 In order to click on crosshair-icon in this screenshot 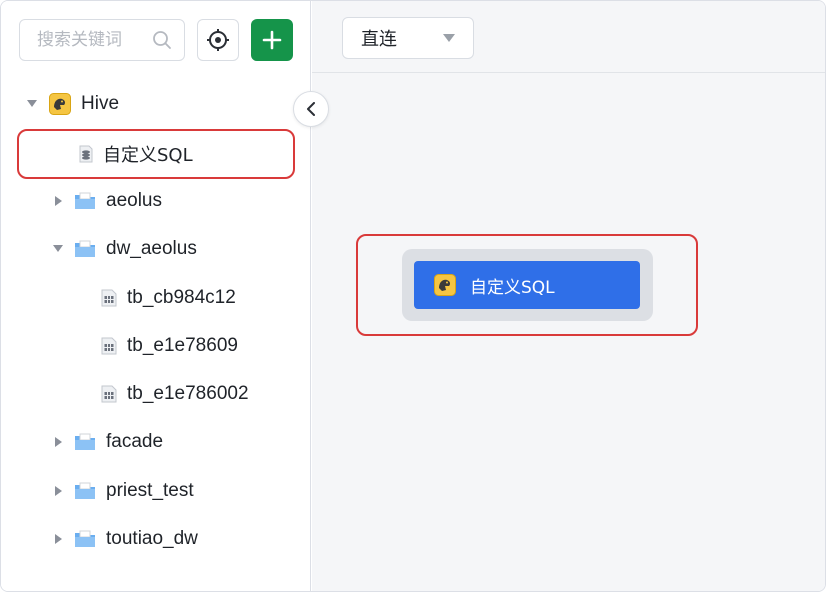, I will do `click(218, 40)`.